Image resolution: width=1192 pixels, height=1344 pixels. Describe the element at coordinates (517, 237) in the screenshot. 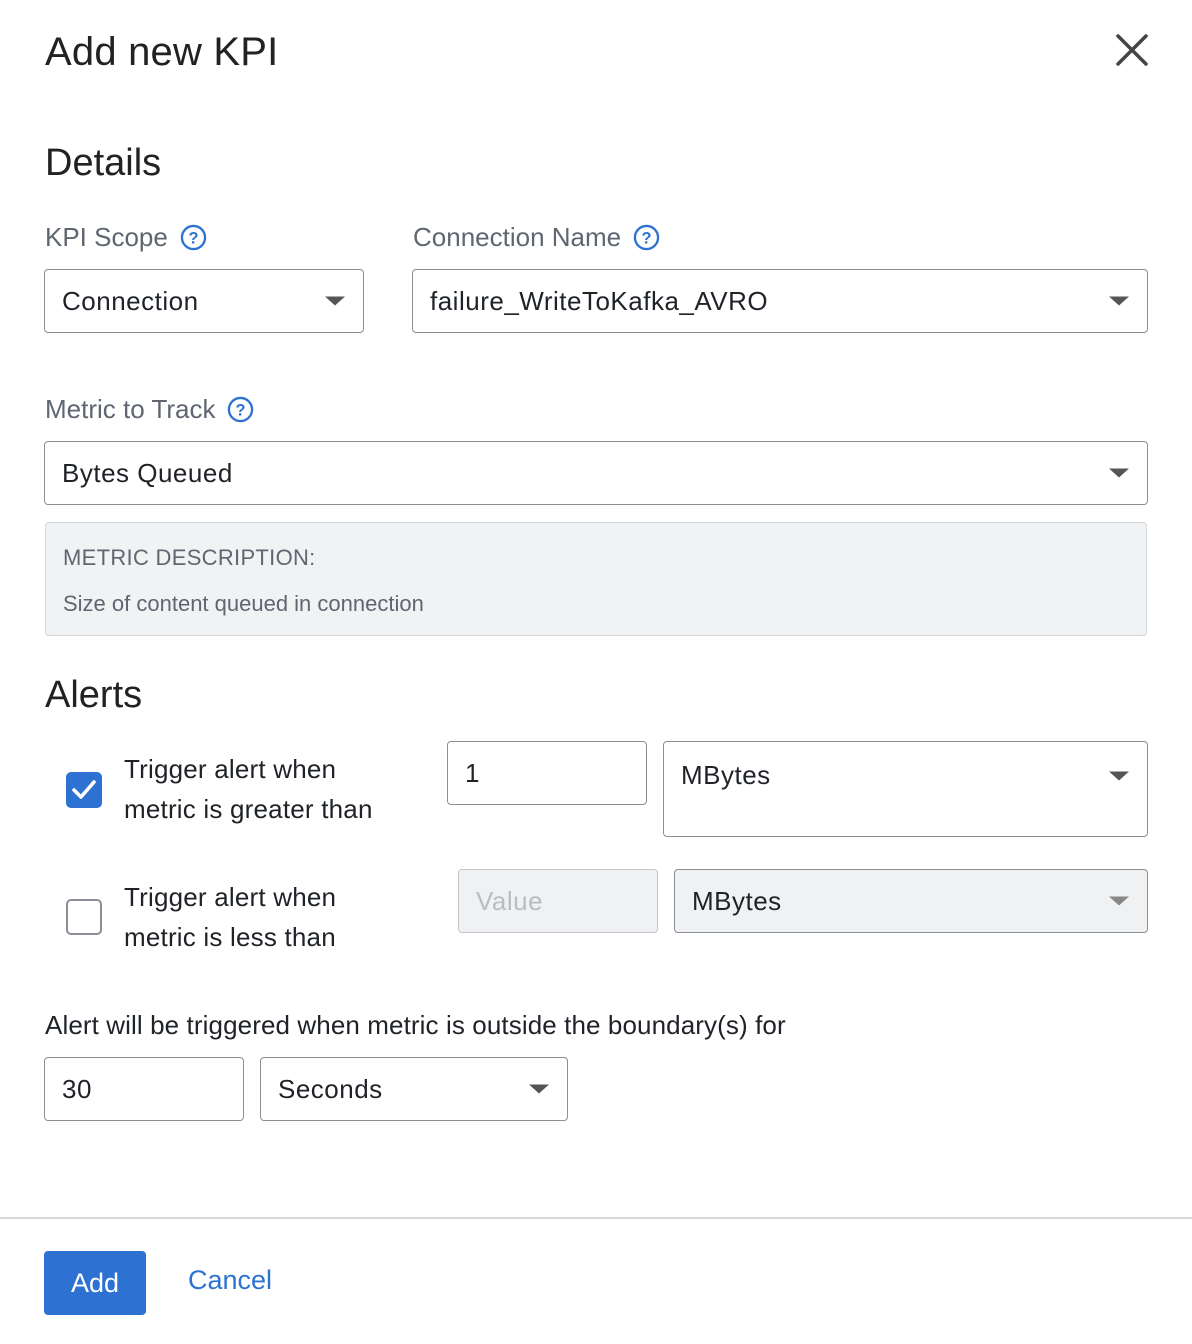

I see `connection-name-label-text: Connection Name` at that location.